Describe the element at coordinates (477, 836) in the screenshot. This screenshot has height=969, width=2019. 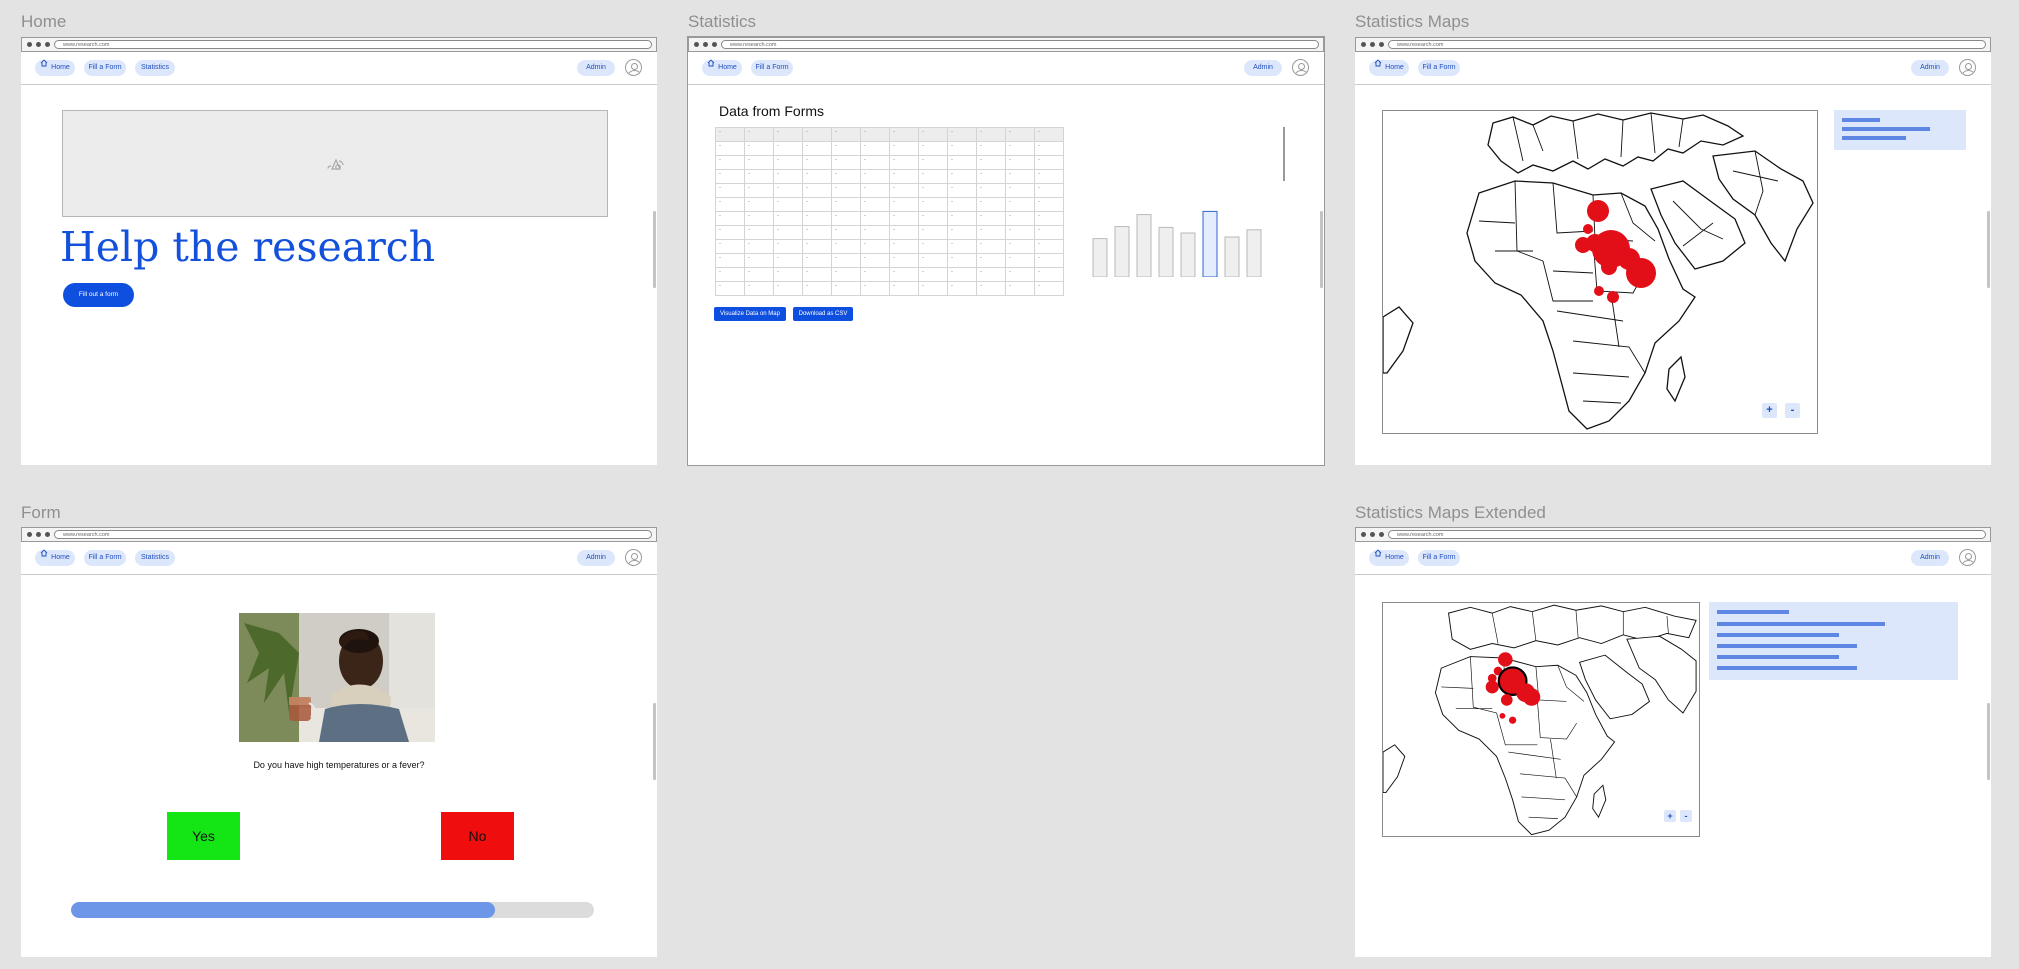
I see `no-button: No` at that location.